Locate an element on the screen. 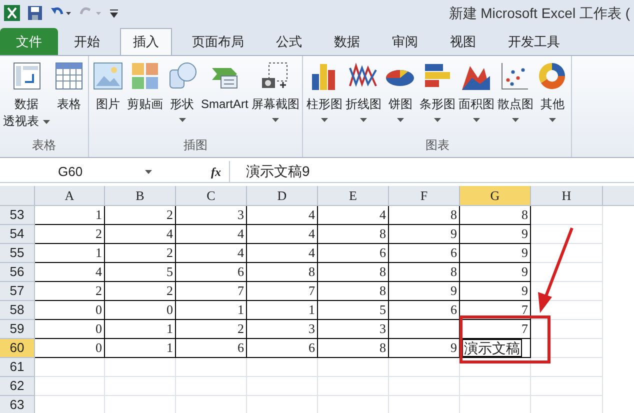 This screenshot has width=634, height=413. row-header: 53 is located at coordinates (17, 215).